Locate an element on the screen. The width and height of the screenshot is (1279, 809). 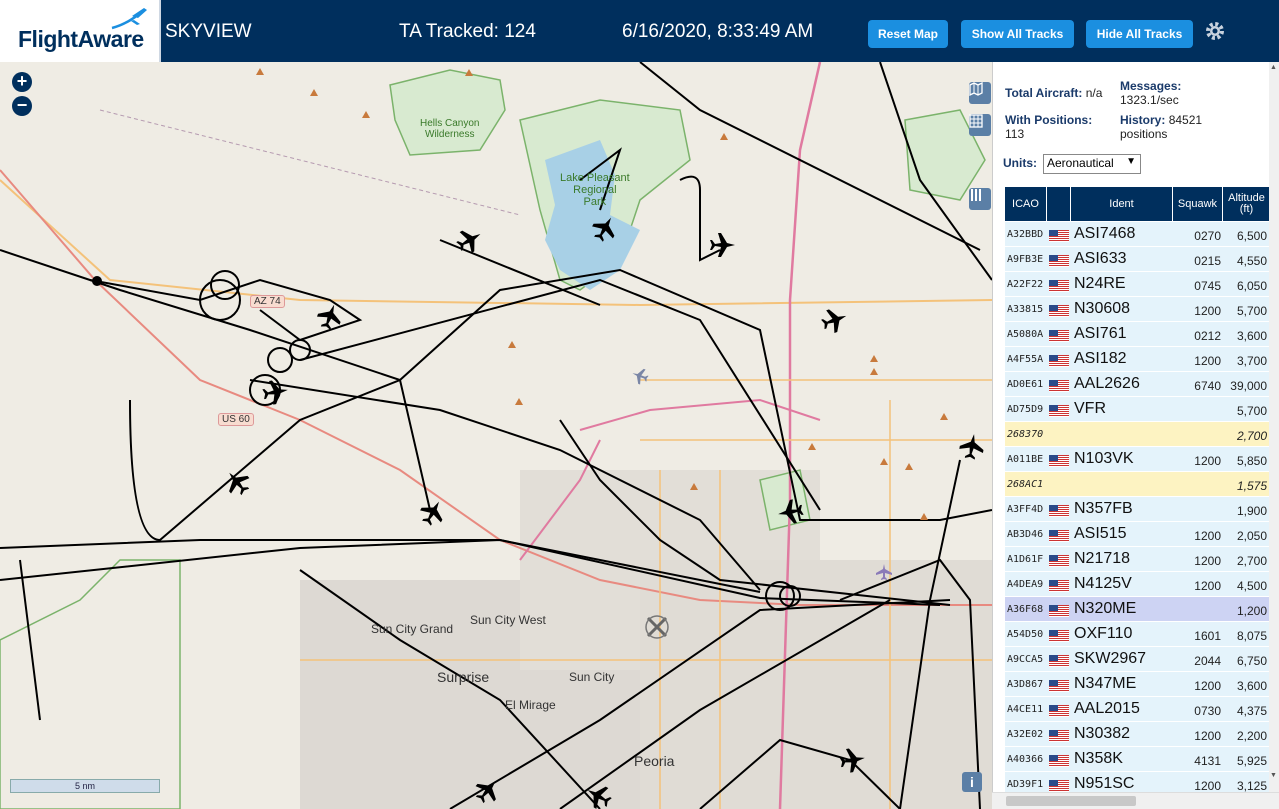
flightaware-logo: FlightAware is located at coordinates (80, 31).